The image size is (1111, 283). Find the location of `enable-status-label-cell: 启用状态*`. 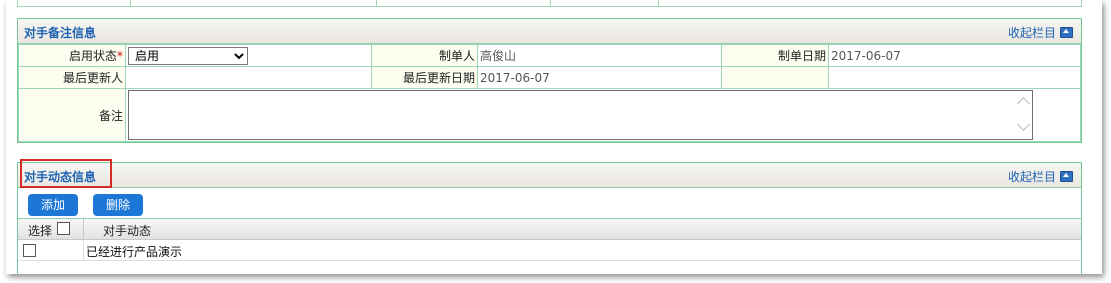

enable-status-label-cell: 启用状态* is located at coordinates (72, 55).